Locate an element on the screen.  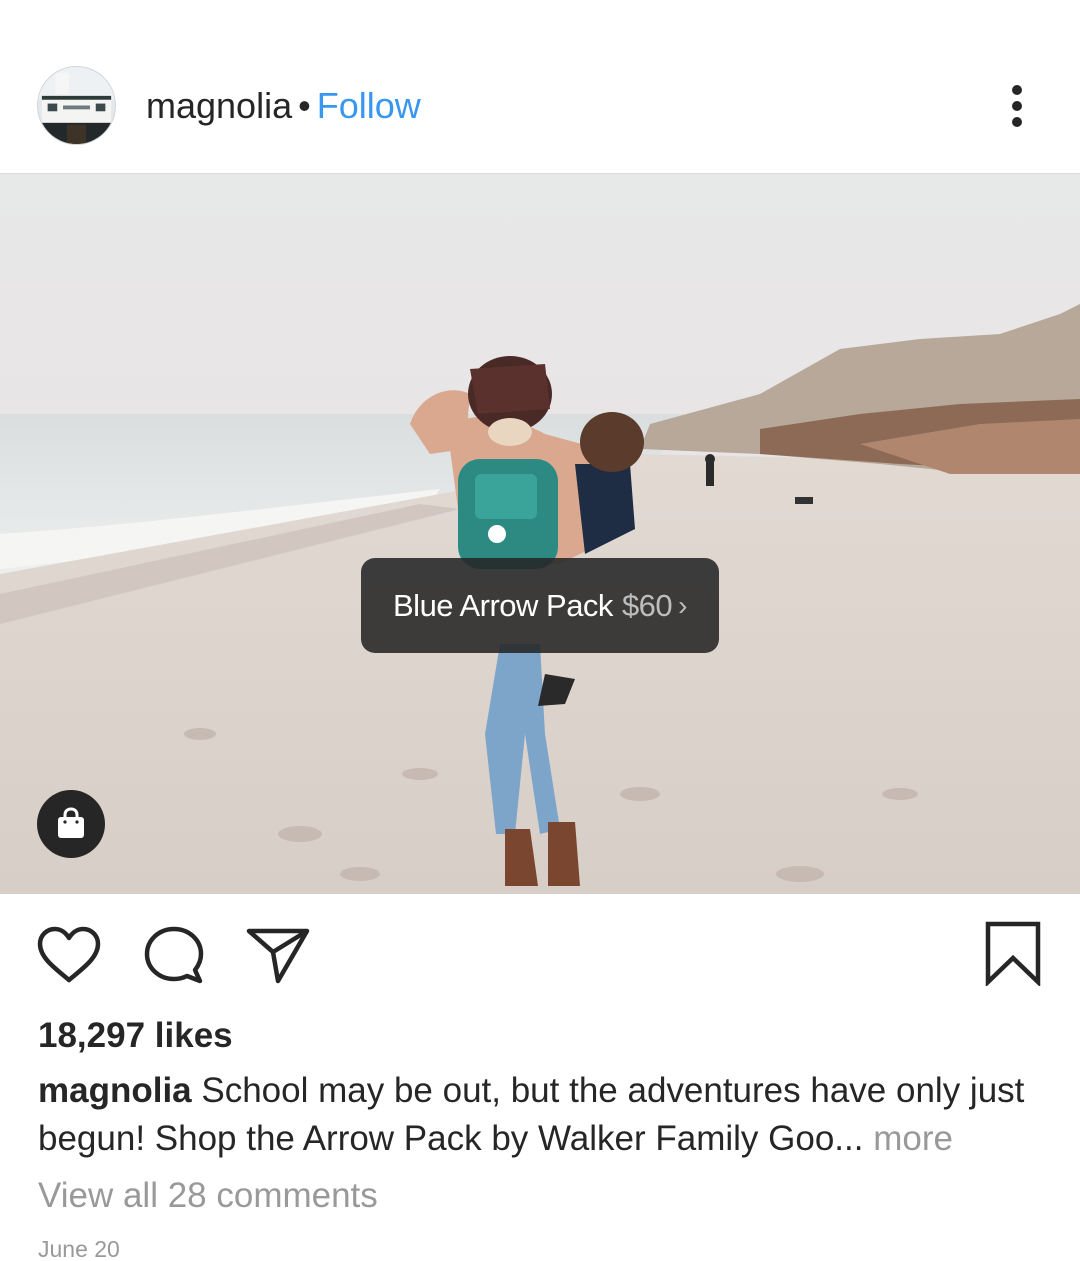
view-comments-link: View all 28 comments is located at coordinates (208, 1196).